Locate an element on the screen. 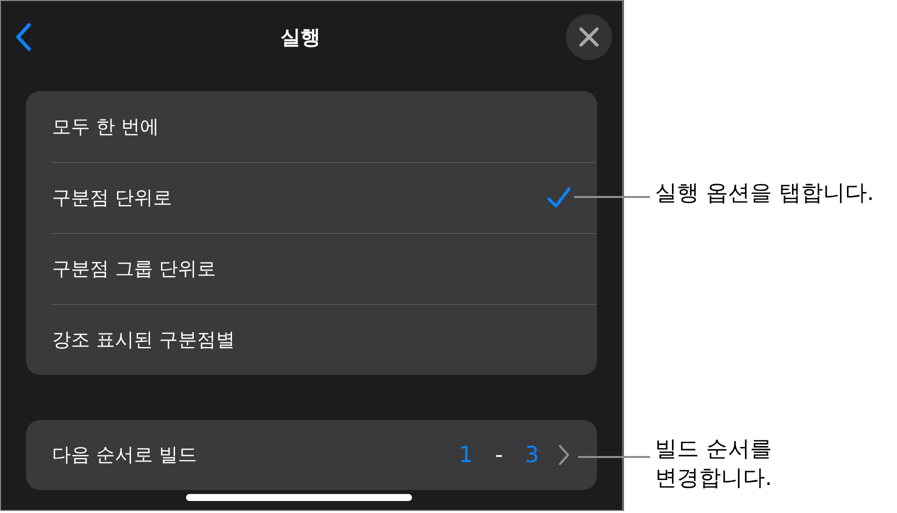  build-from: 1 is located at coordinates (466, 455).